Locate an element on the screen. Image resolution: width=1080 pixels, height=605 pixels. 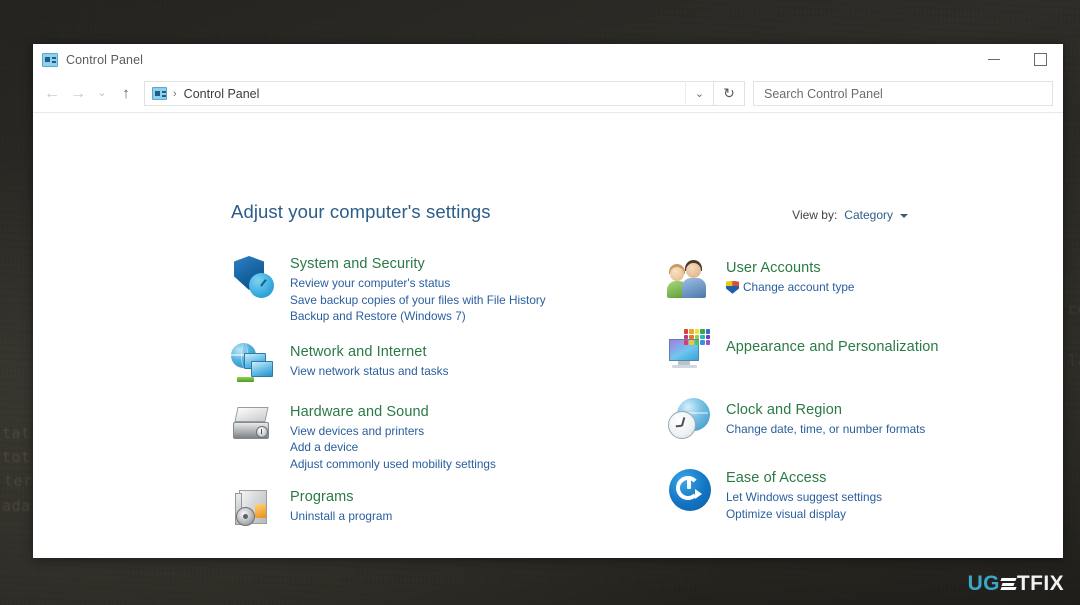
address-dropdown-button: ⌄ is located at coordinates (699, 93).